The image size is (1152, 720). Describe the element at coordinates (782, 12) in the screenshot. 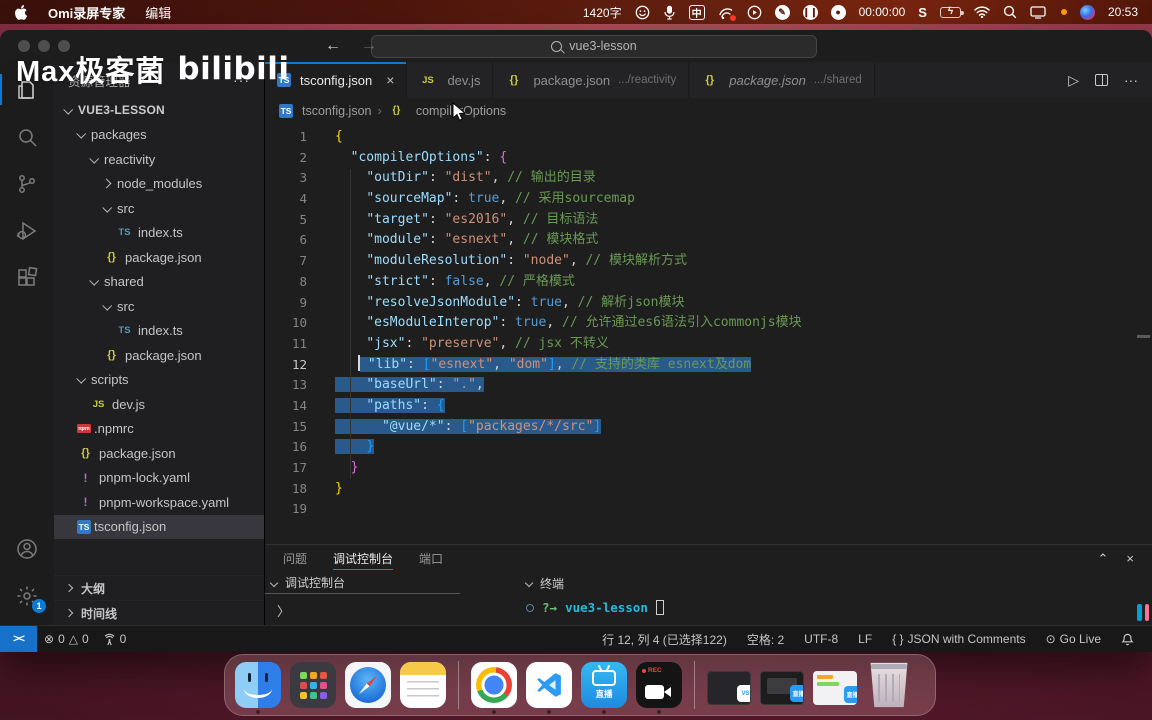

I see `annotate-circle-icon: ✎` at that location.